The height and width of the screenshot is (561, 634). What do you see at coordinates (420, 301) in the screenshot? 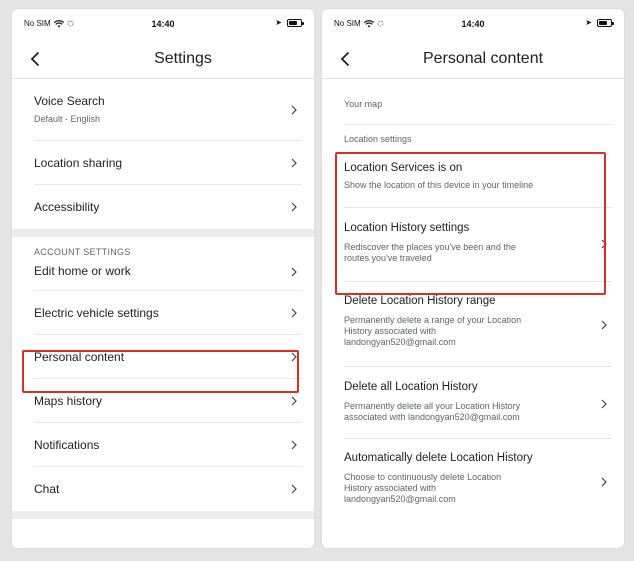
I see `item-title: Delete Location History range` at bounding box center [420, 301].